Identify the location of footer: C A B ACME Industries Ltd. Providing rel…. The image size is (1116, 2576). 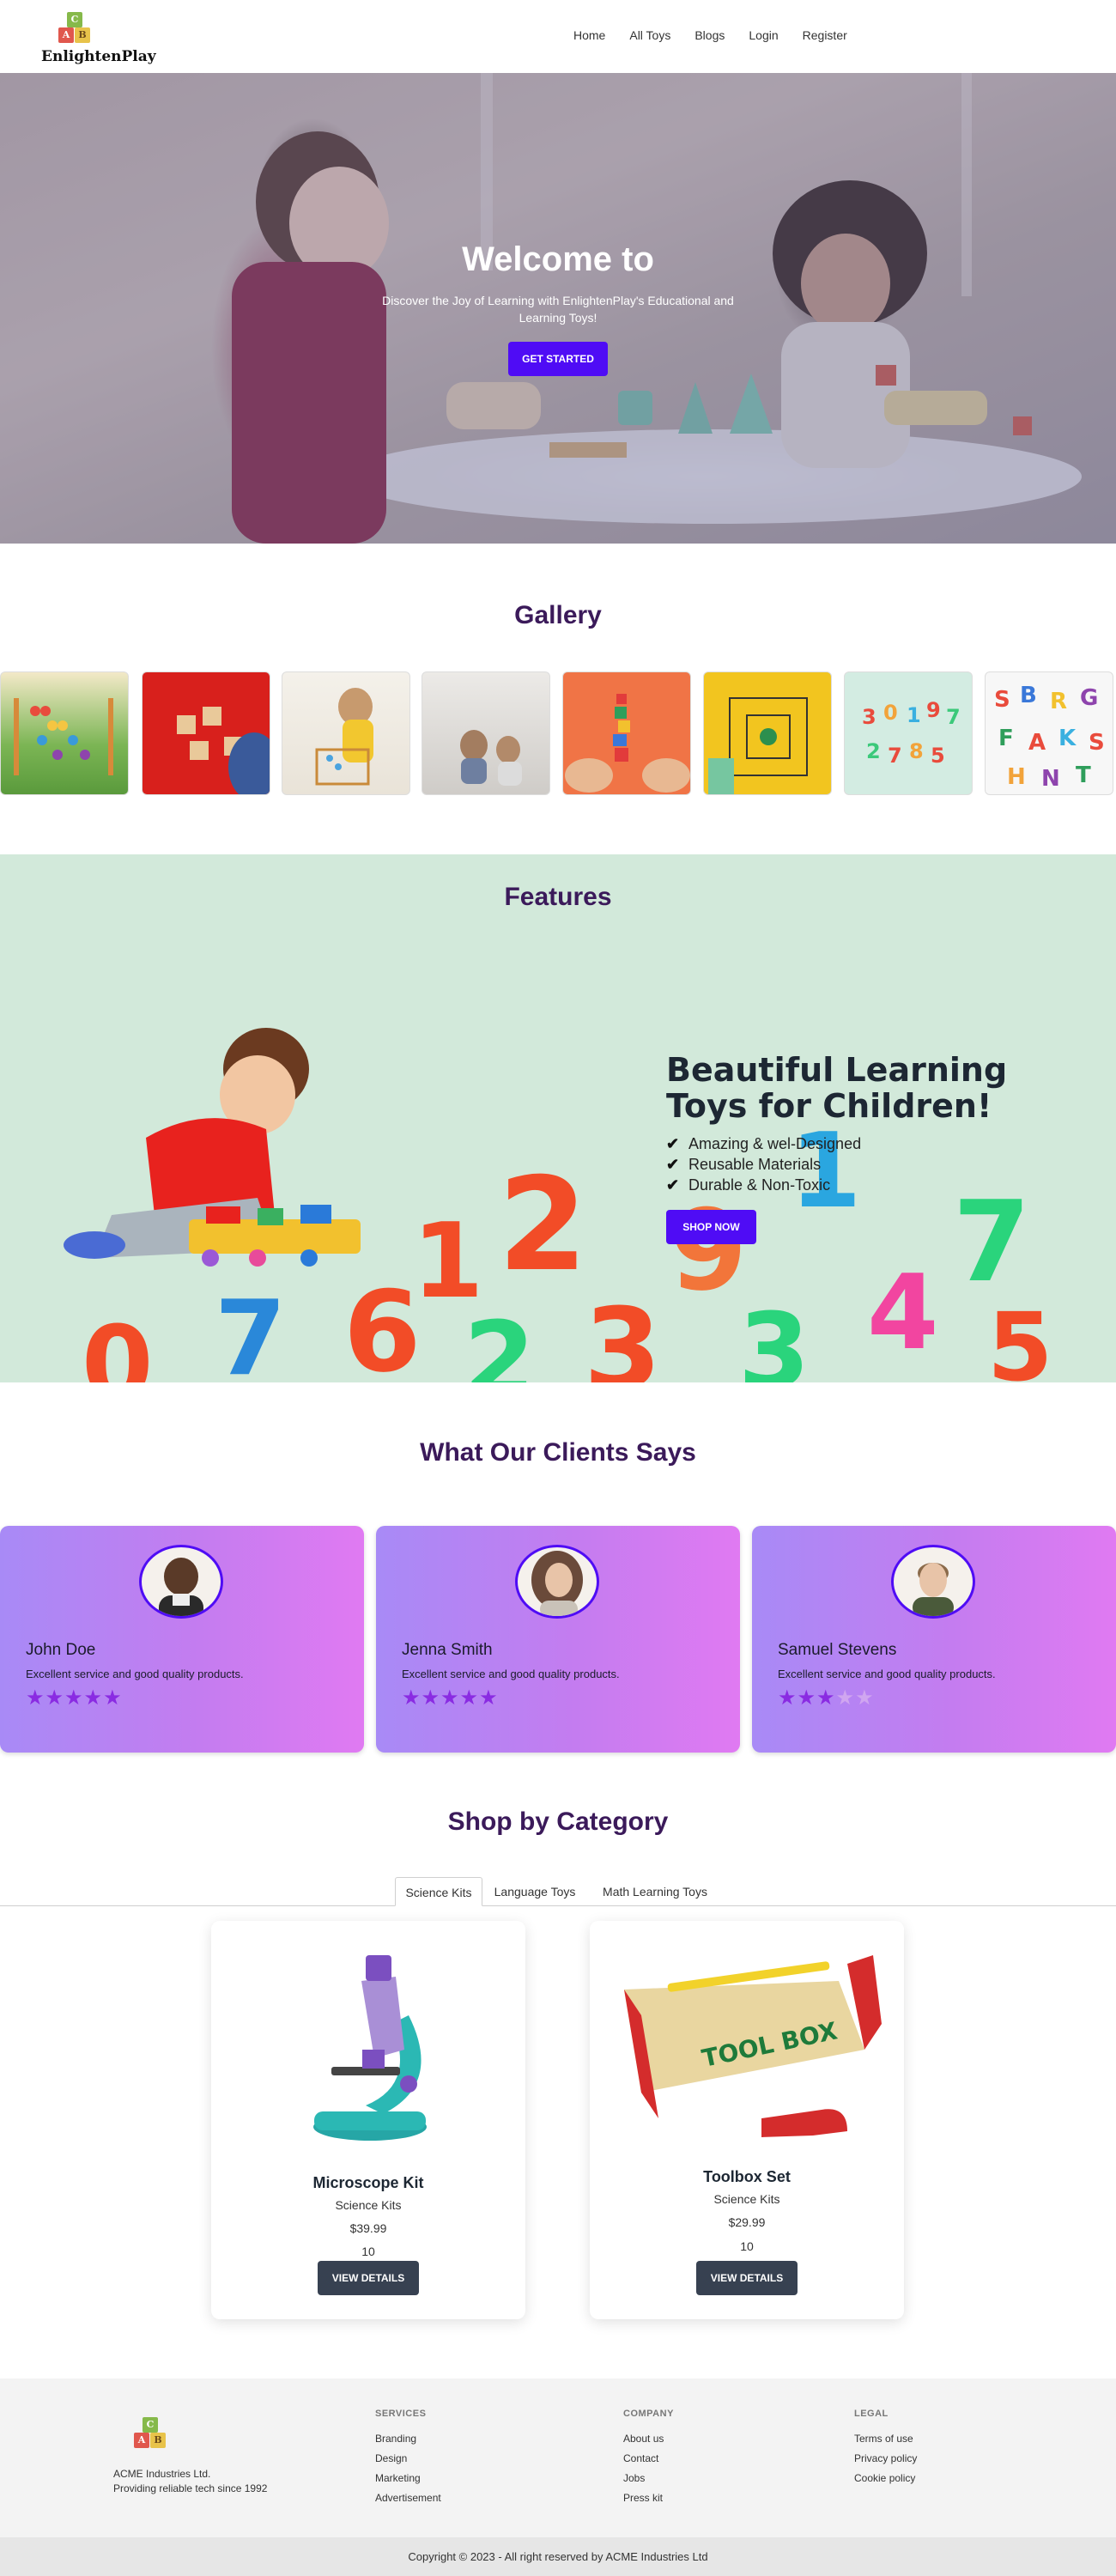
(558, 2458).